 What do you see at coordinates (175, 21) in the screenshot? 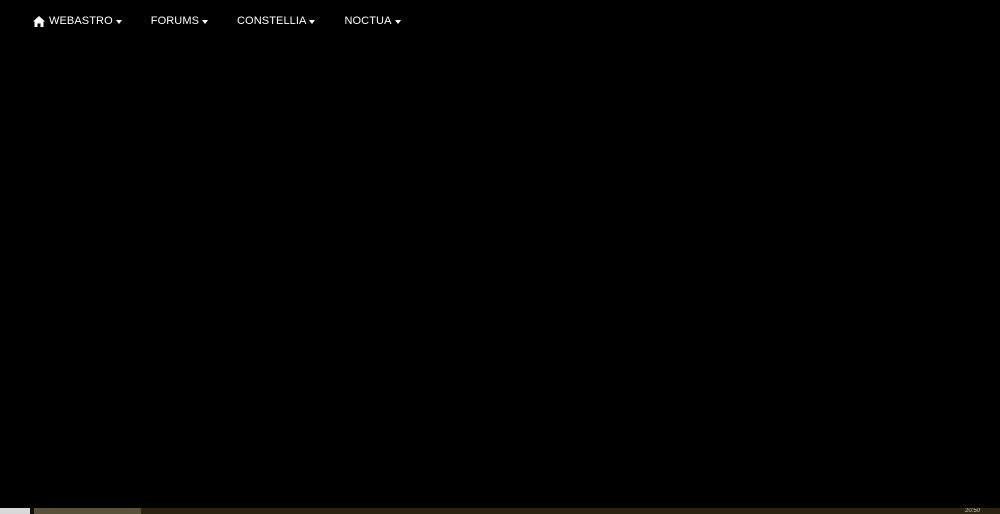
I see `nav-item-label: FORUMS` at bounding box center [175, 21].